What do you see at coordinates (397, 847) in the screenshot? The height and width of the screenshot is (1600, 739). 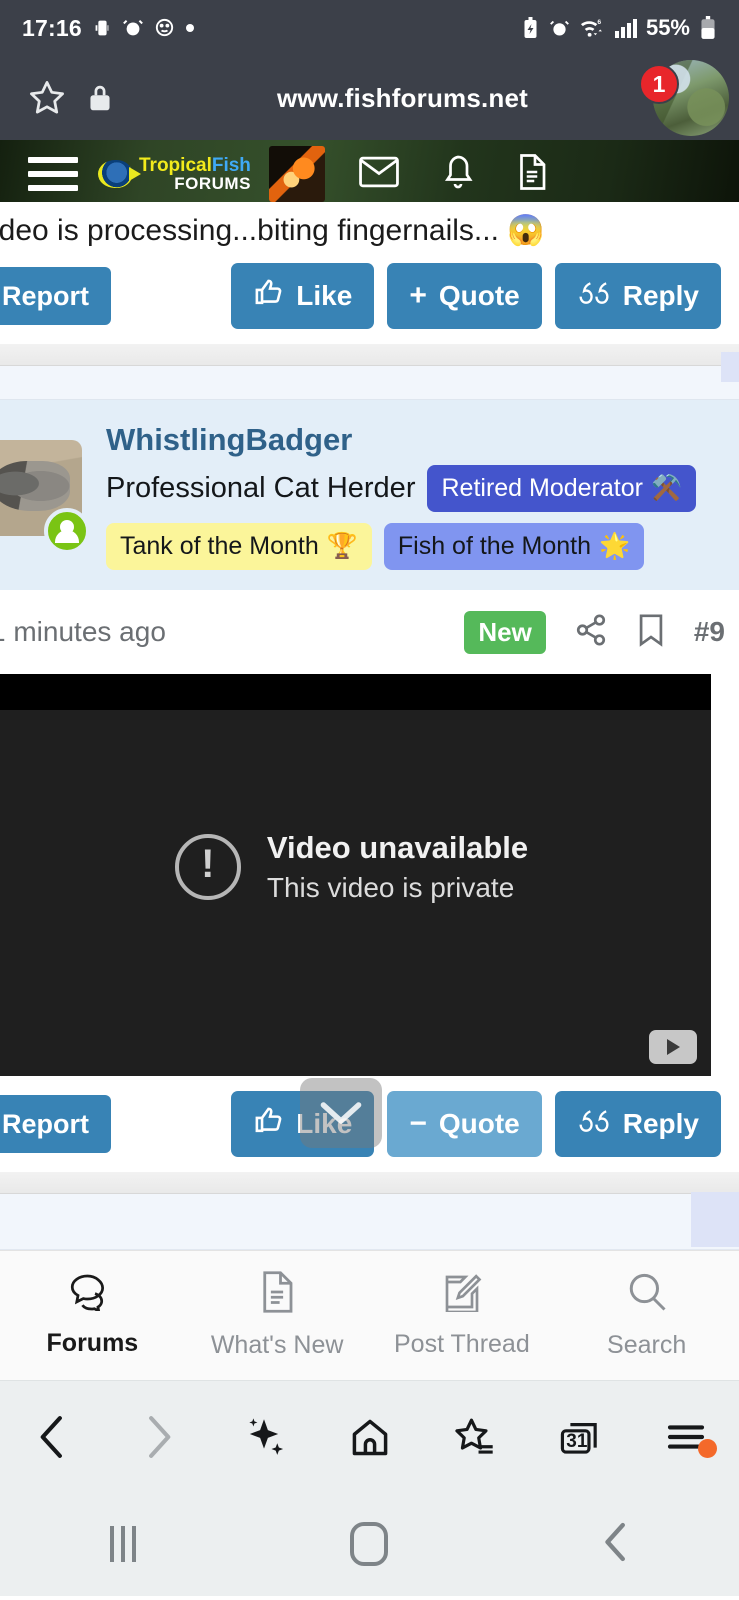 I see `video-unavailable-title: Video unavailable` at bounding box center [397, 847].